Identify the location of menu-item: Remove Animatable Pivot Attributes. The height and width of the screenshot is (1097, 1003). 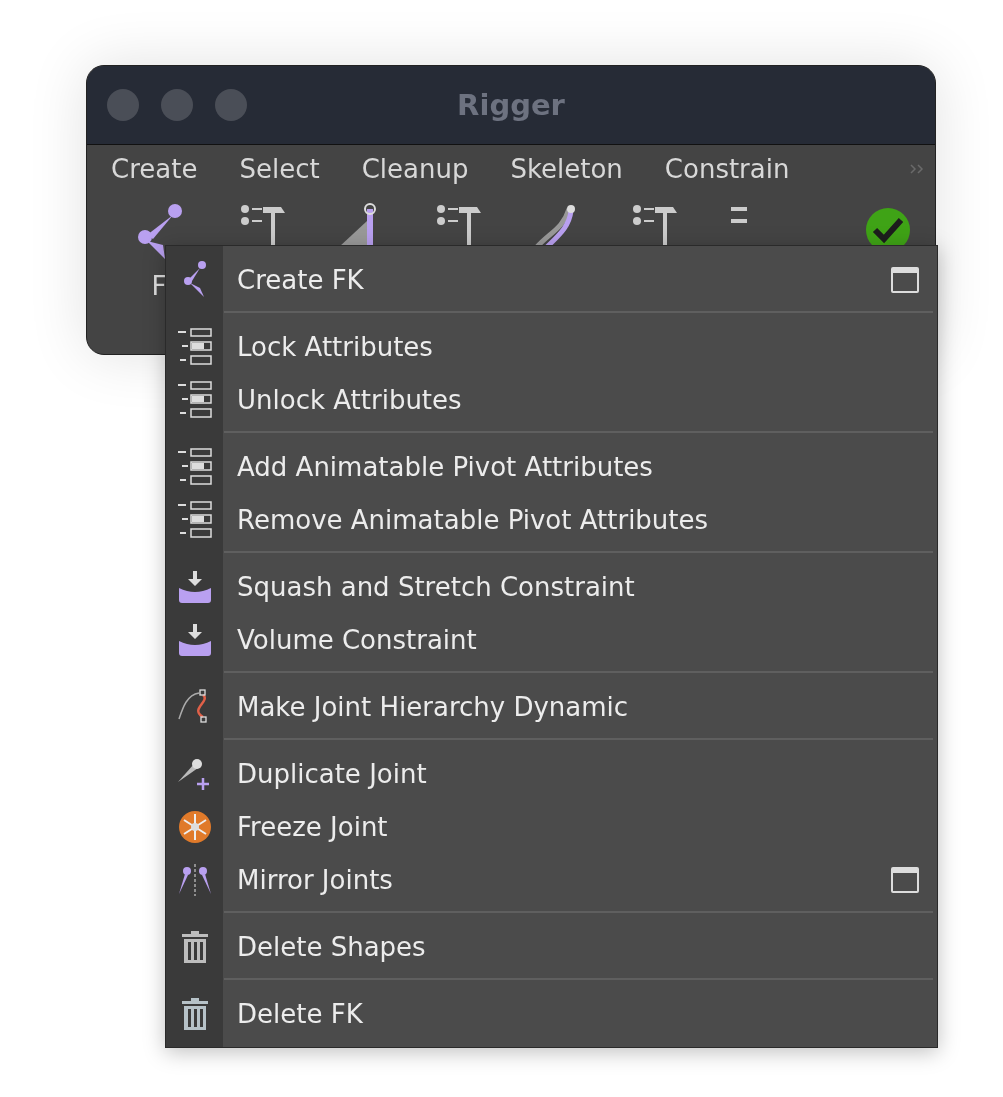
(580, 519).